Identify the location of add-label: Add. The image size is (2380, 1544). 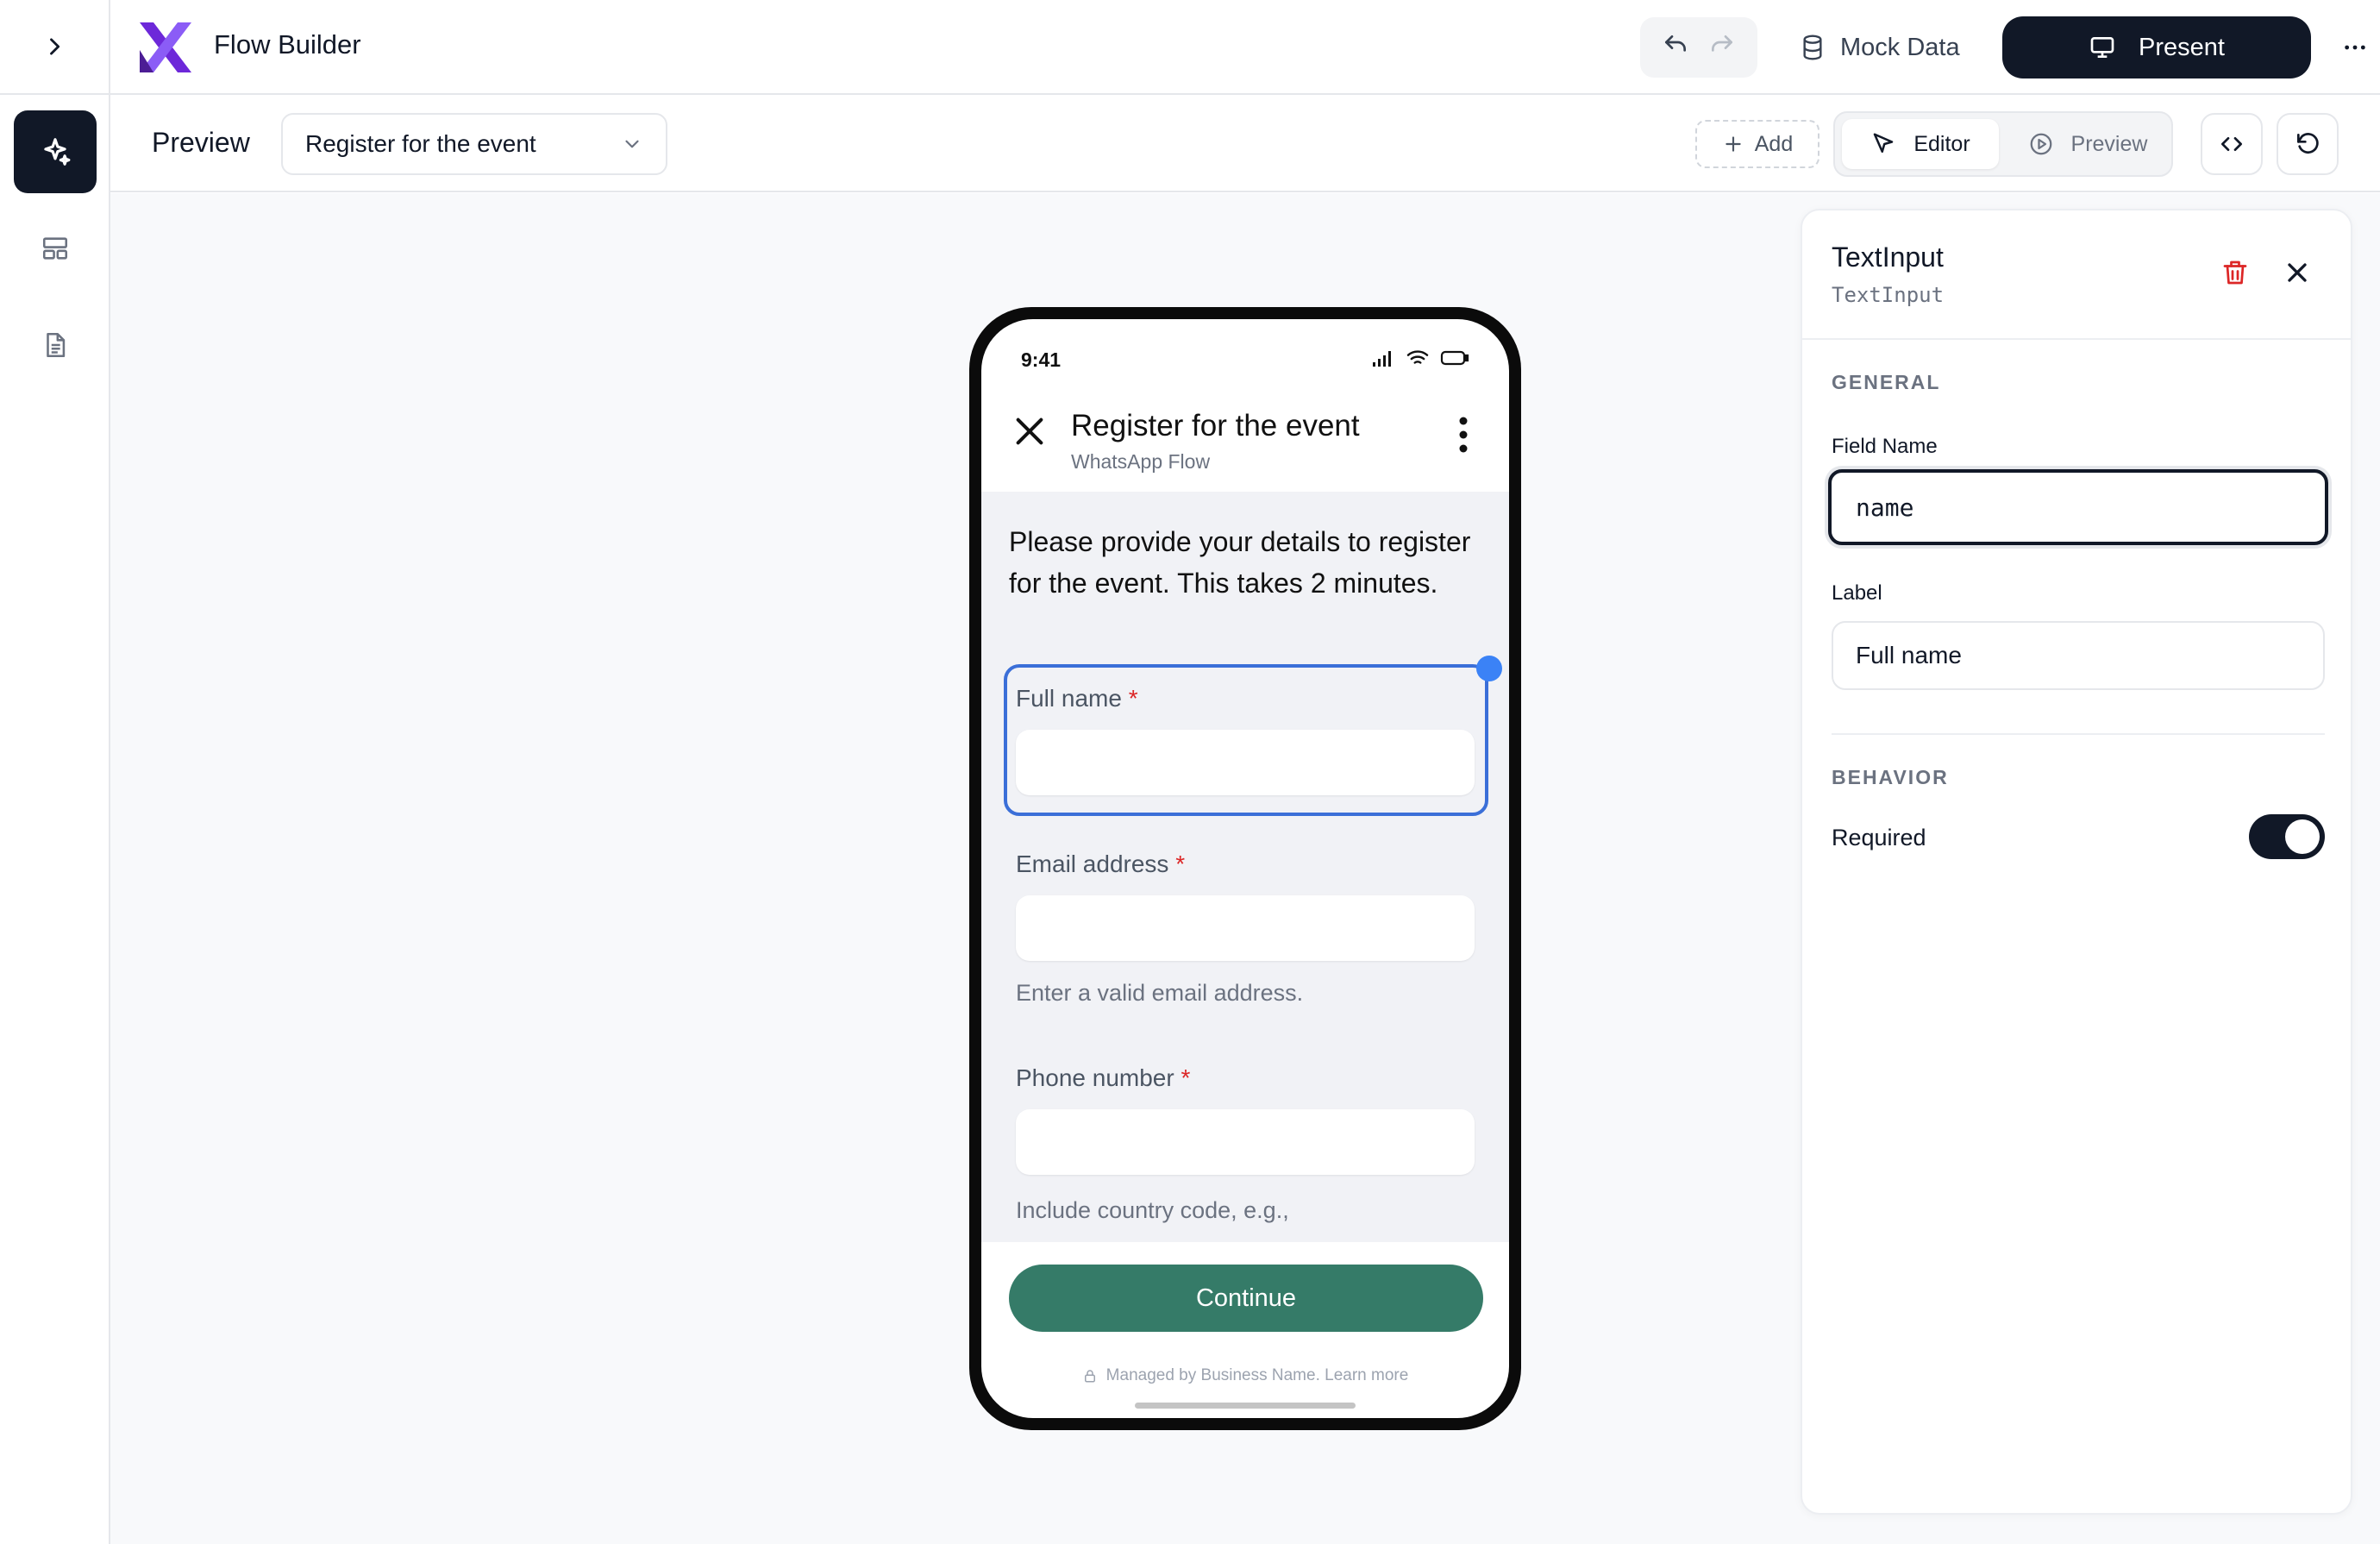
(1774, 143).